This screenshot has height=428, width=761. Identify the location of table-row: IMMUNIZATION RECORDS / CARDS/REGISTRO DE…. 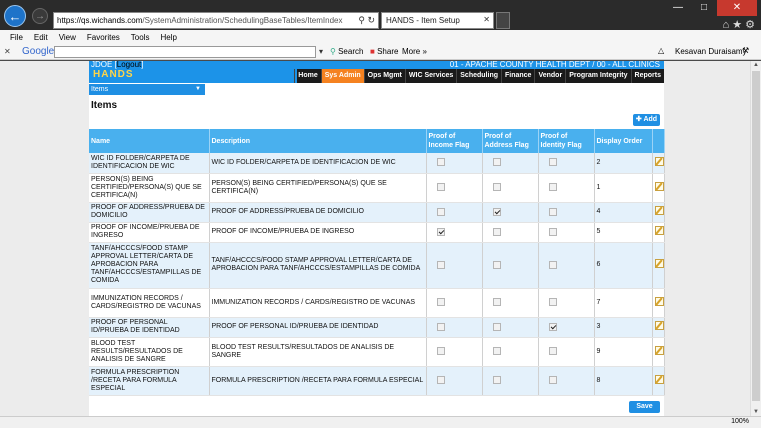
(377, 303).